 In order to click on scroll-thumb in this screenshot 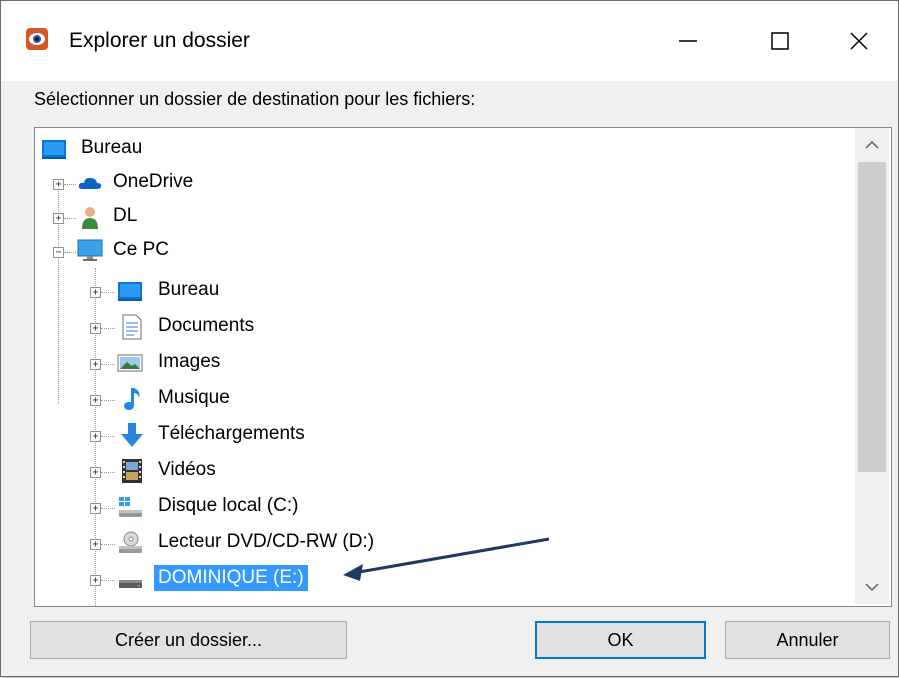, I will do `click(872, 317)`.